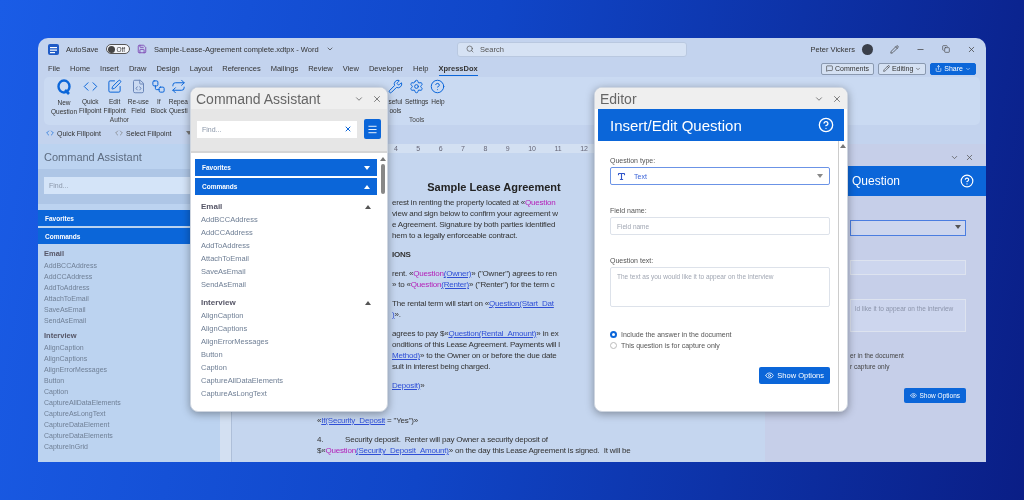 This screenshot has height=500, width=1024. What do you see at coordinates (368, 420) in the screenshot?
I see `document-line: «If(Security_Deposit = "Yes")»` at bounding box center [368, 420].